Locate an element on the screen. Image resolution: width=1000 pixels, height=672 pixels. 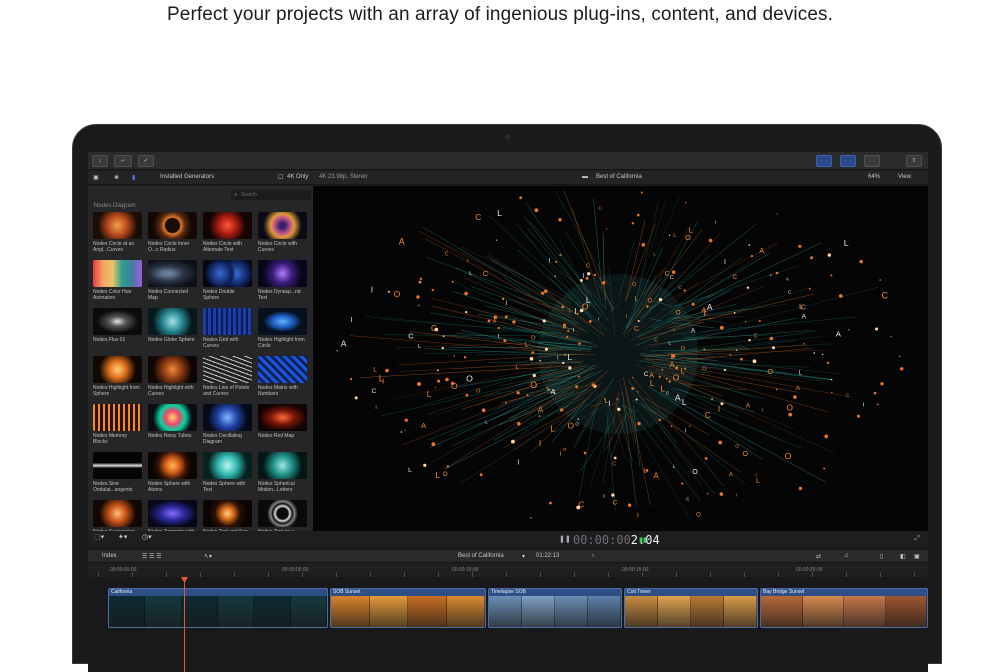
viewer-project-title: Best of California is located at coordinates (619, 177).